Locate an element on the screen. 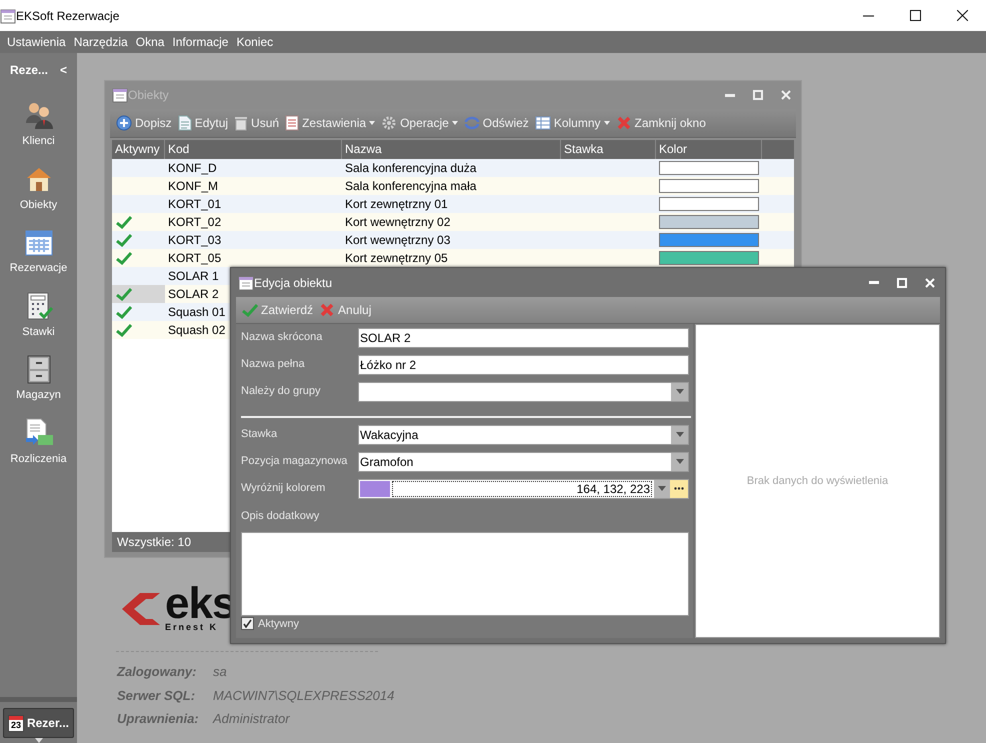 The image size is (986, 743). logo-subtitle: Ernest K is located at coordinates (192, 627).